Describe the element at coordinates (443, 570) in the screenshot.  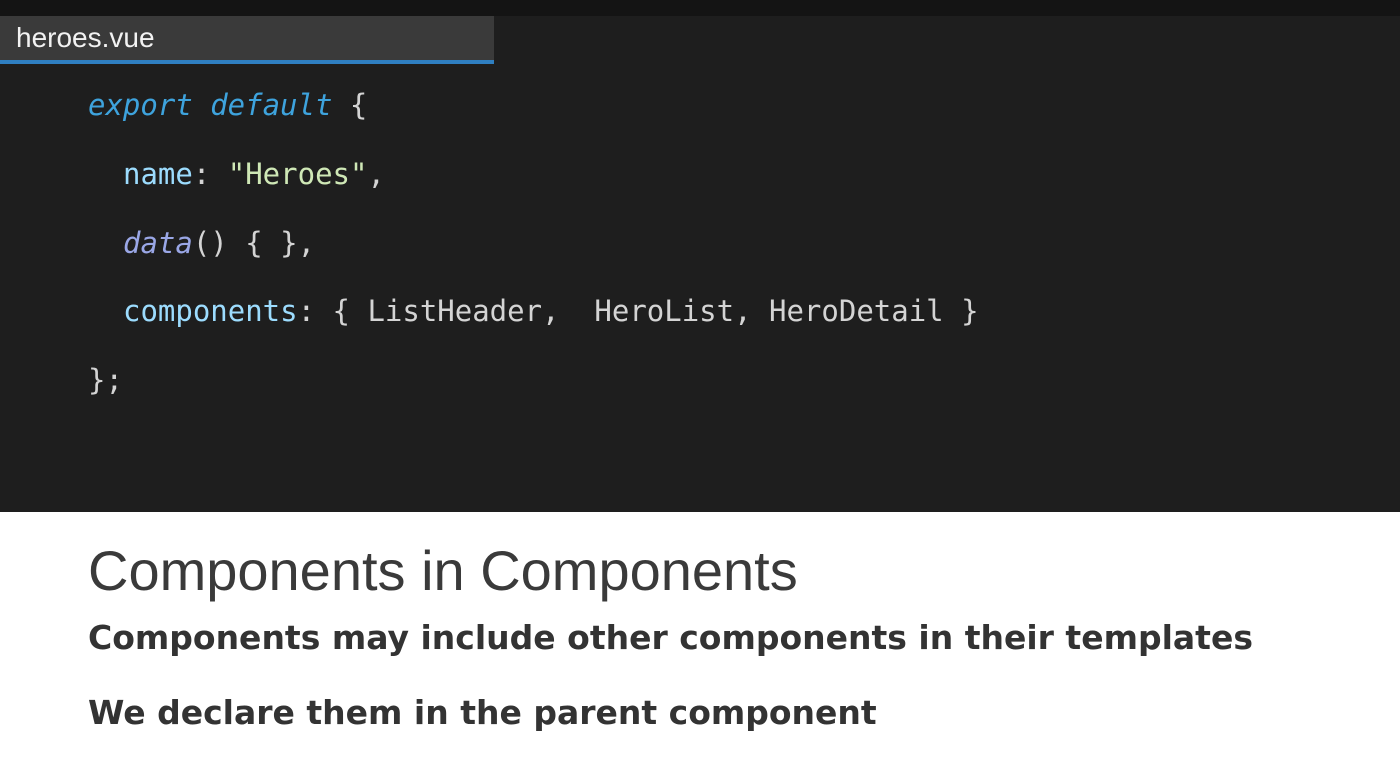
I see `slide-title: Components in Components` at that location.